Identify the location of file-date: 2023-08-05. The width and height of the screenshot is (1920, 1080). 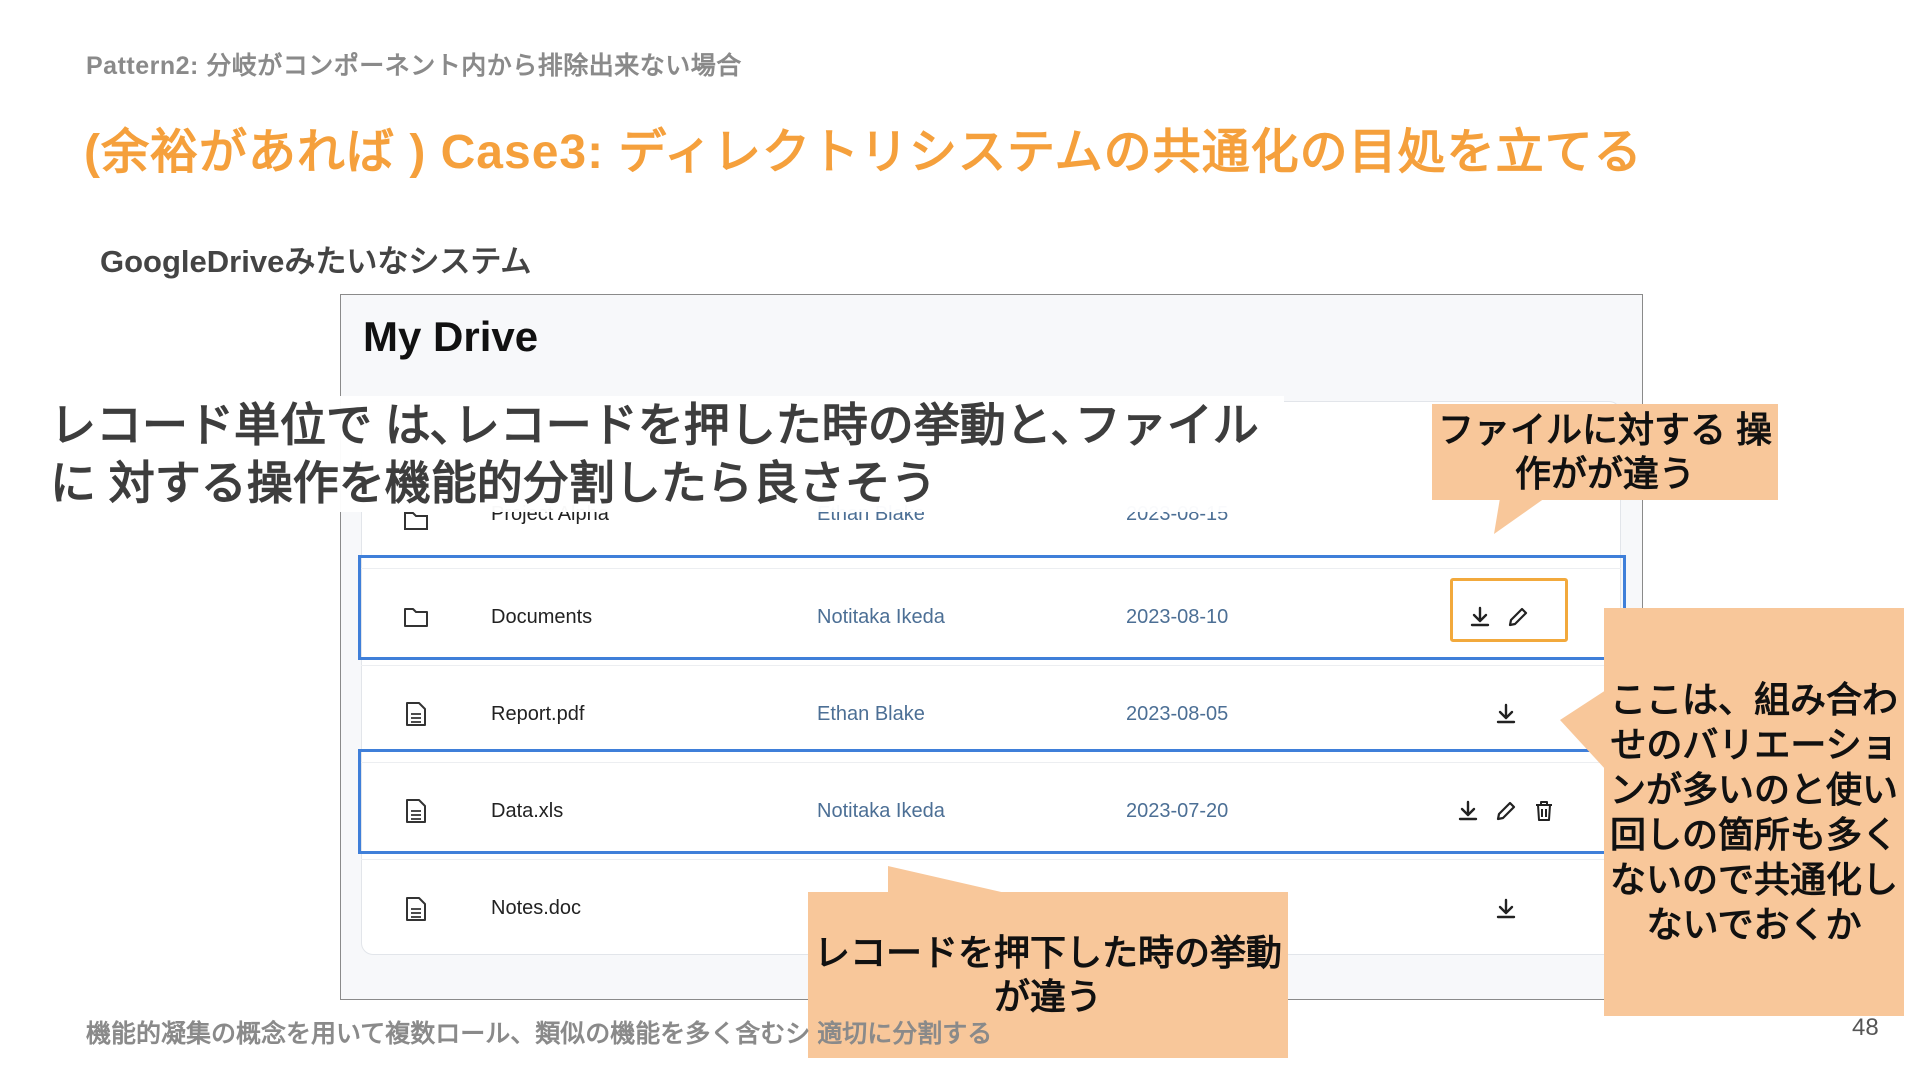
(1177, 713).